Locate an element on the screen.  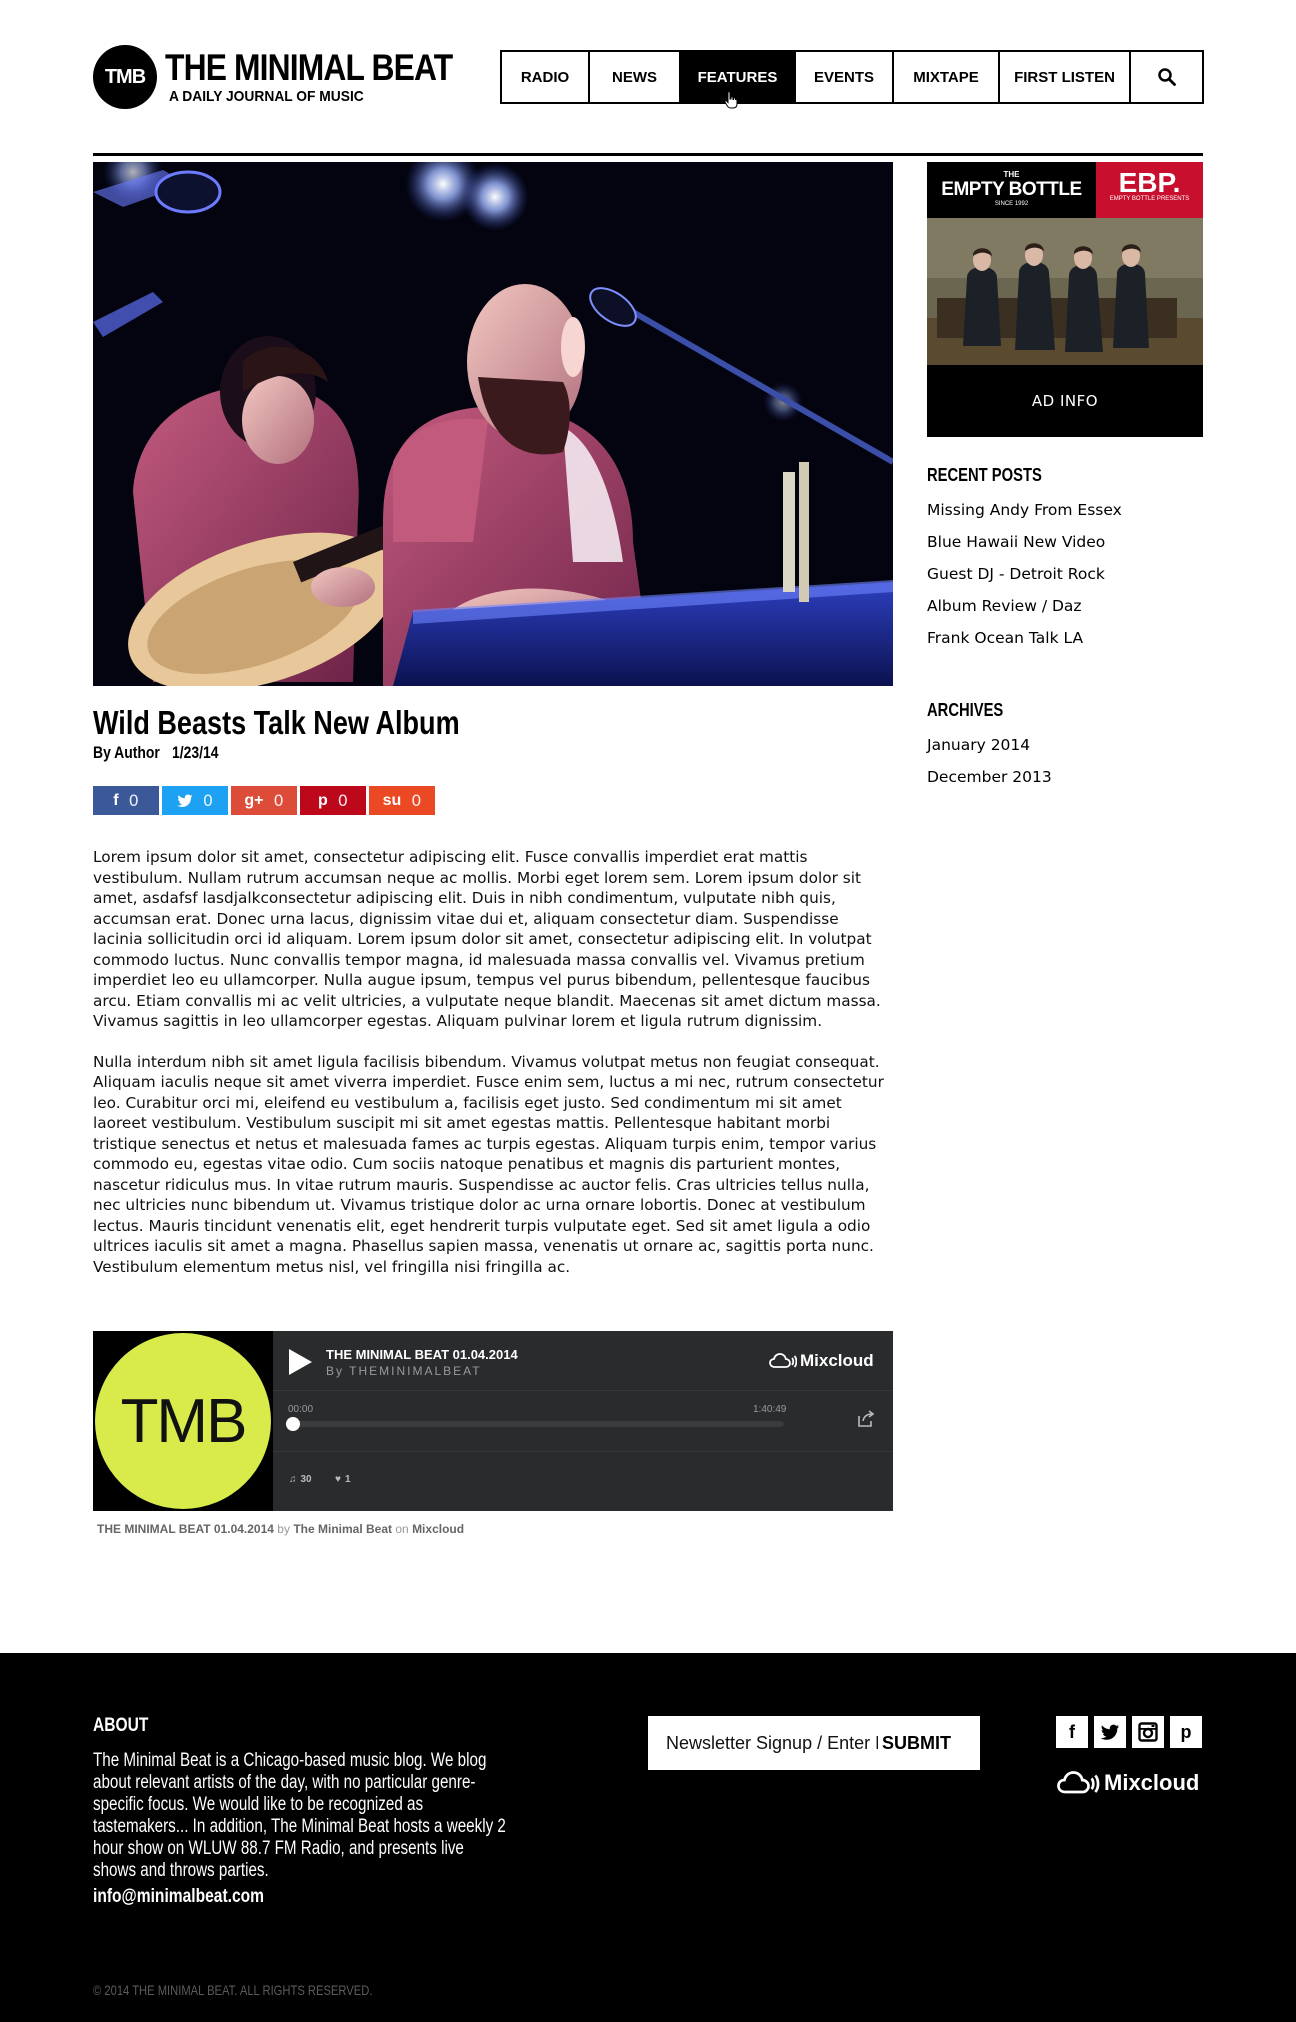
archives-heading: ARCHIVES is located at coordinates (965, 710).